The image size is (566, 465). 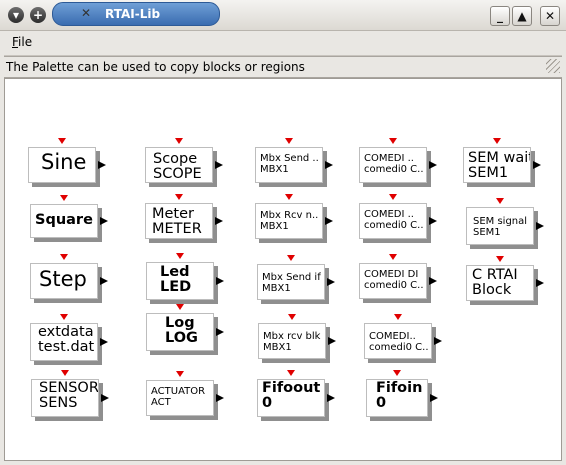 I want to click on block-led: Led LED, so click(x=185, y=276).